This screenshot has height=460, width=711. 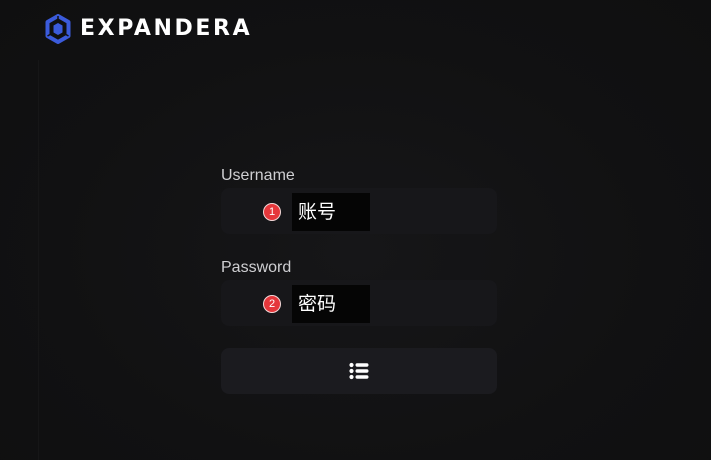 What do you see at coordinates (331, 304) in the screenshot?
I see `password-input` at bounding box center [331, 304].